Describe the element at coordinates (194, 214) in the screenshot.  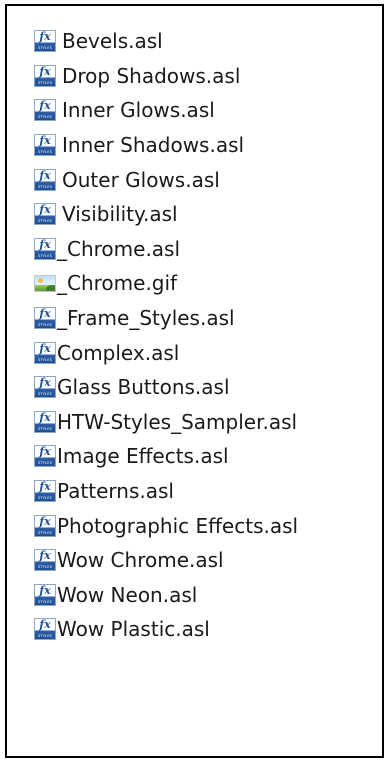
I see `file-item-visibility: fx STYLES Visibility.asl` at that location.